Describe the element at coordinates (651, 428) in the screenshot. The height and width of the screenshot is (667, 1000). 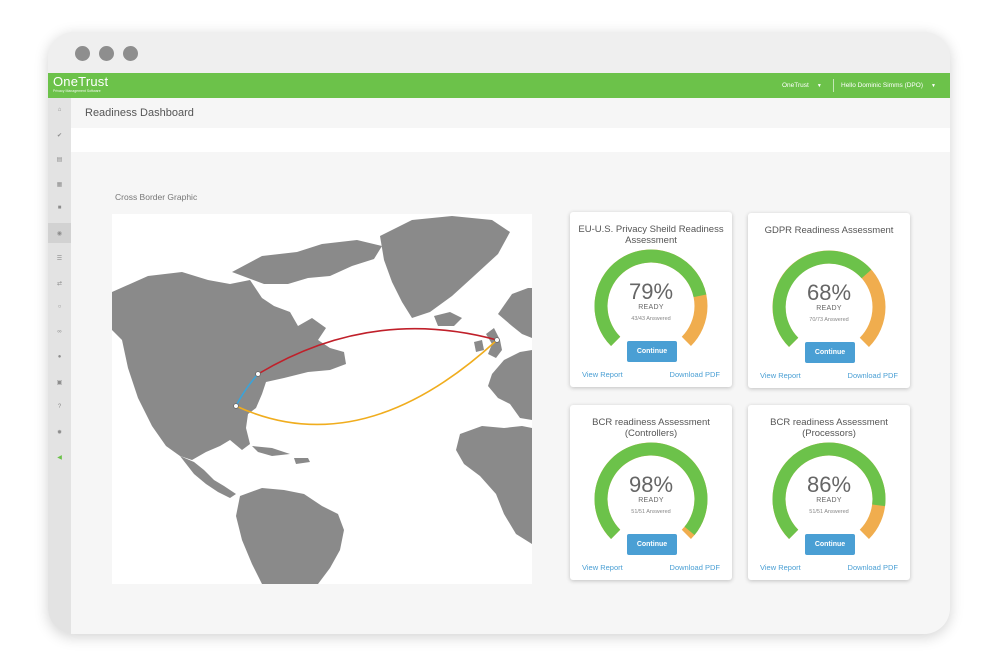
I see `card-title: BCR readiness Assessment (Controllers)` at that location.